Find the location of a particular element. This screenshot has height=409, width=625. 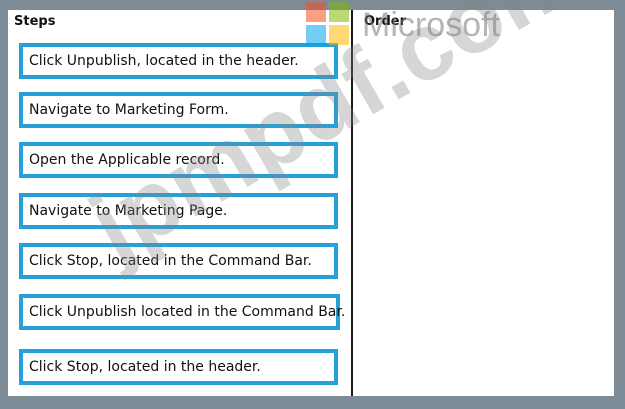

step-4: Navigate to Marketing Page. is located at coordinates (178, 211).